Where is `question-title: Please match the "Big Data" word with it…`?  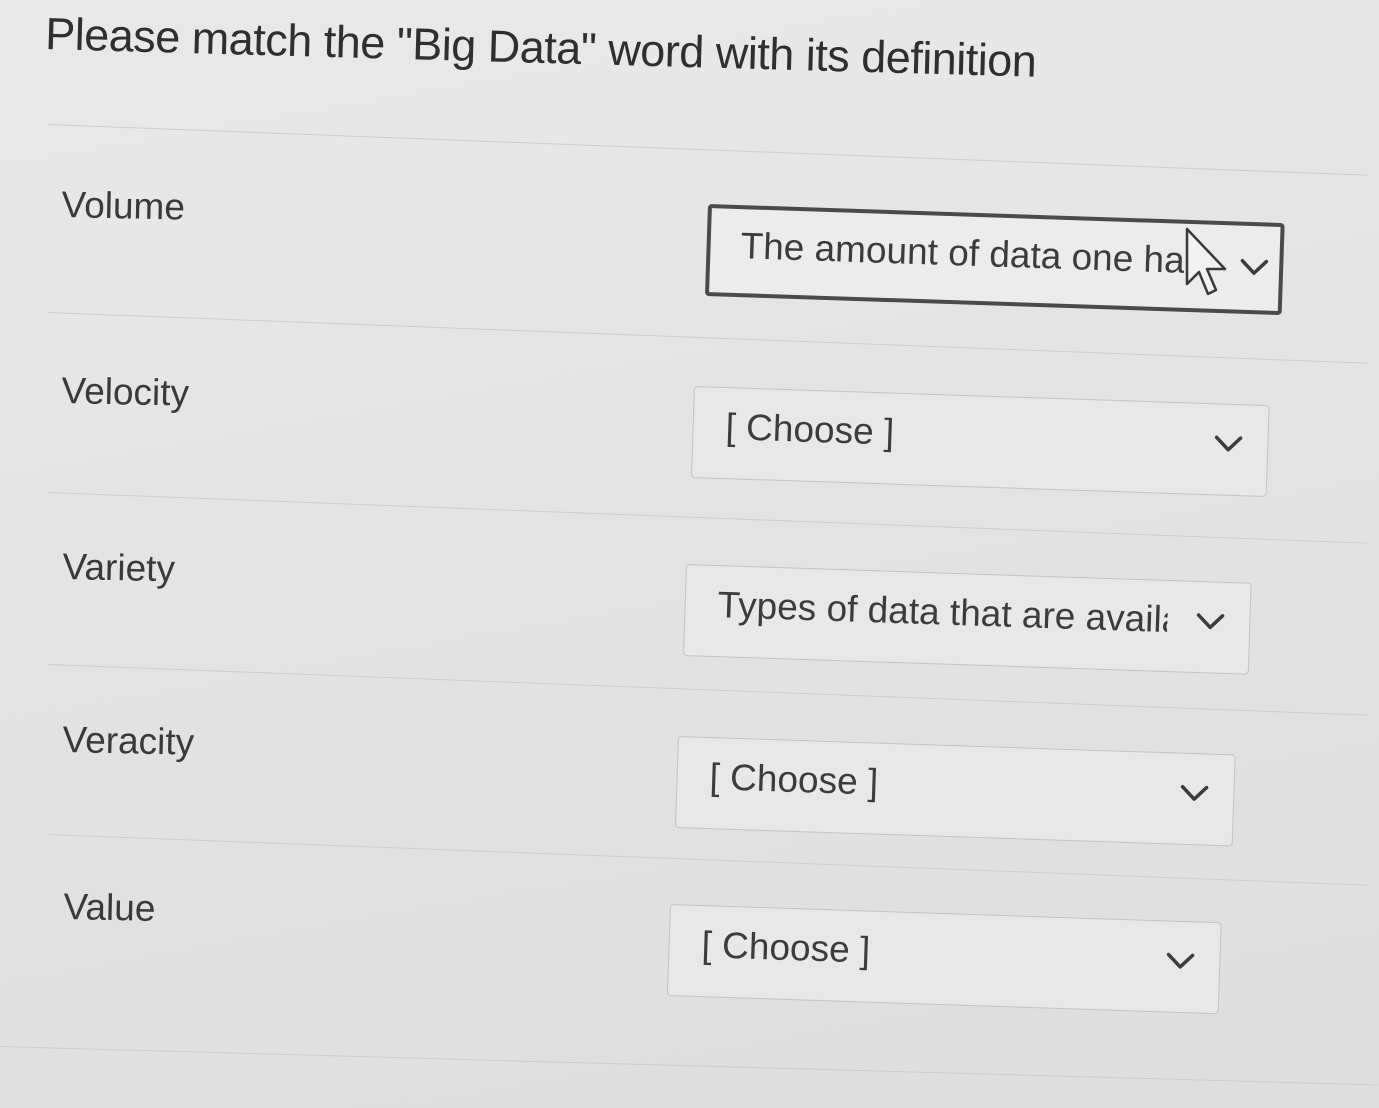 question-title: Please match the "Big Data" word with it… is located at coordinates (541, 47).